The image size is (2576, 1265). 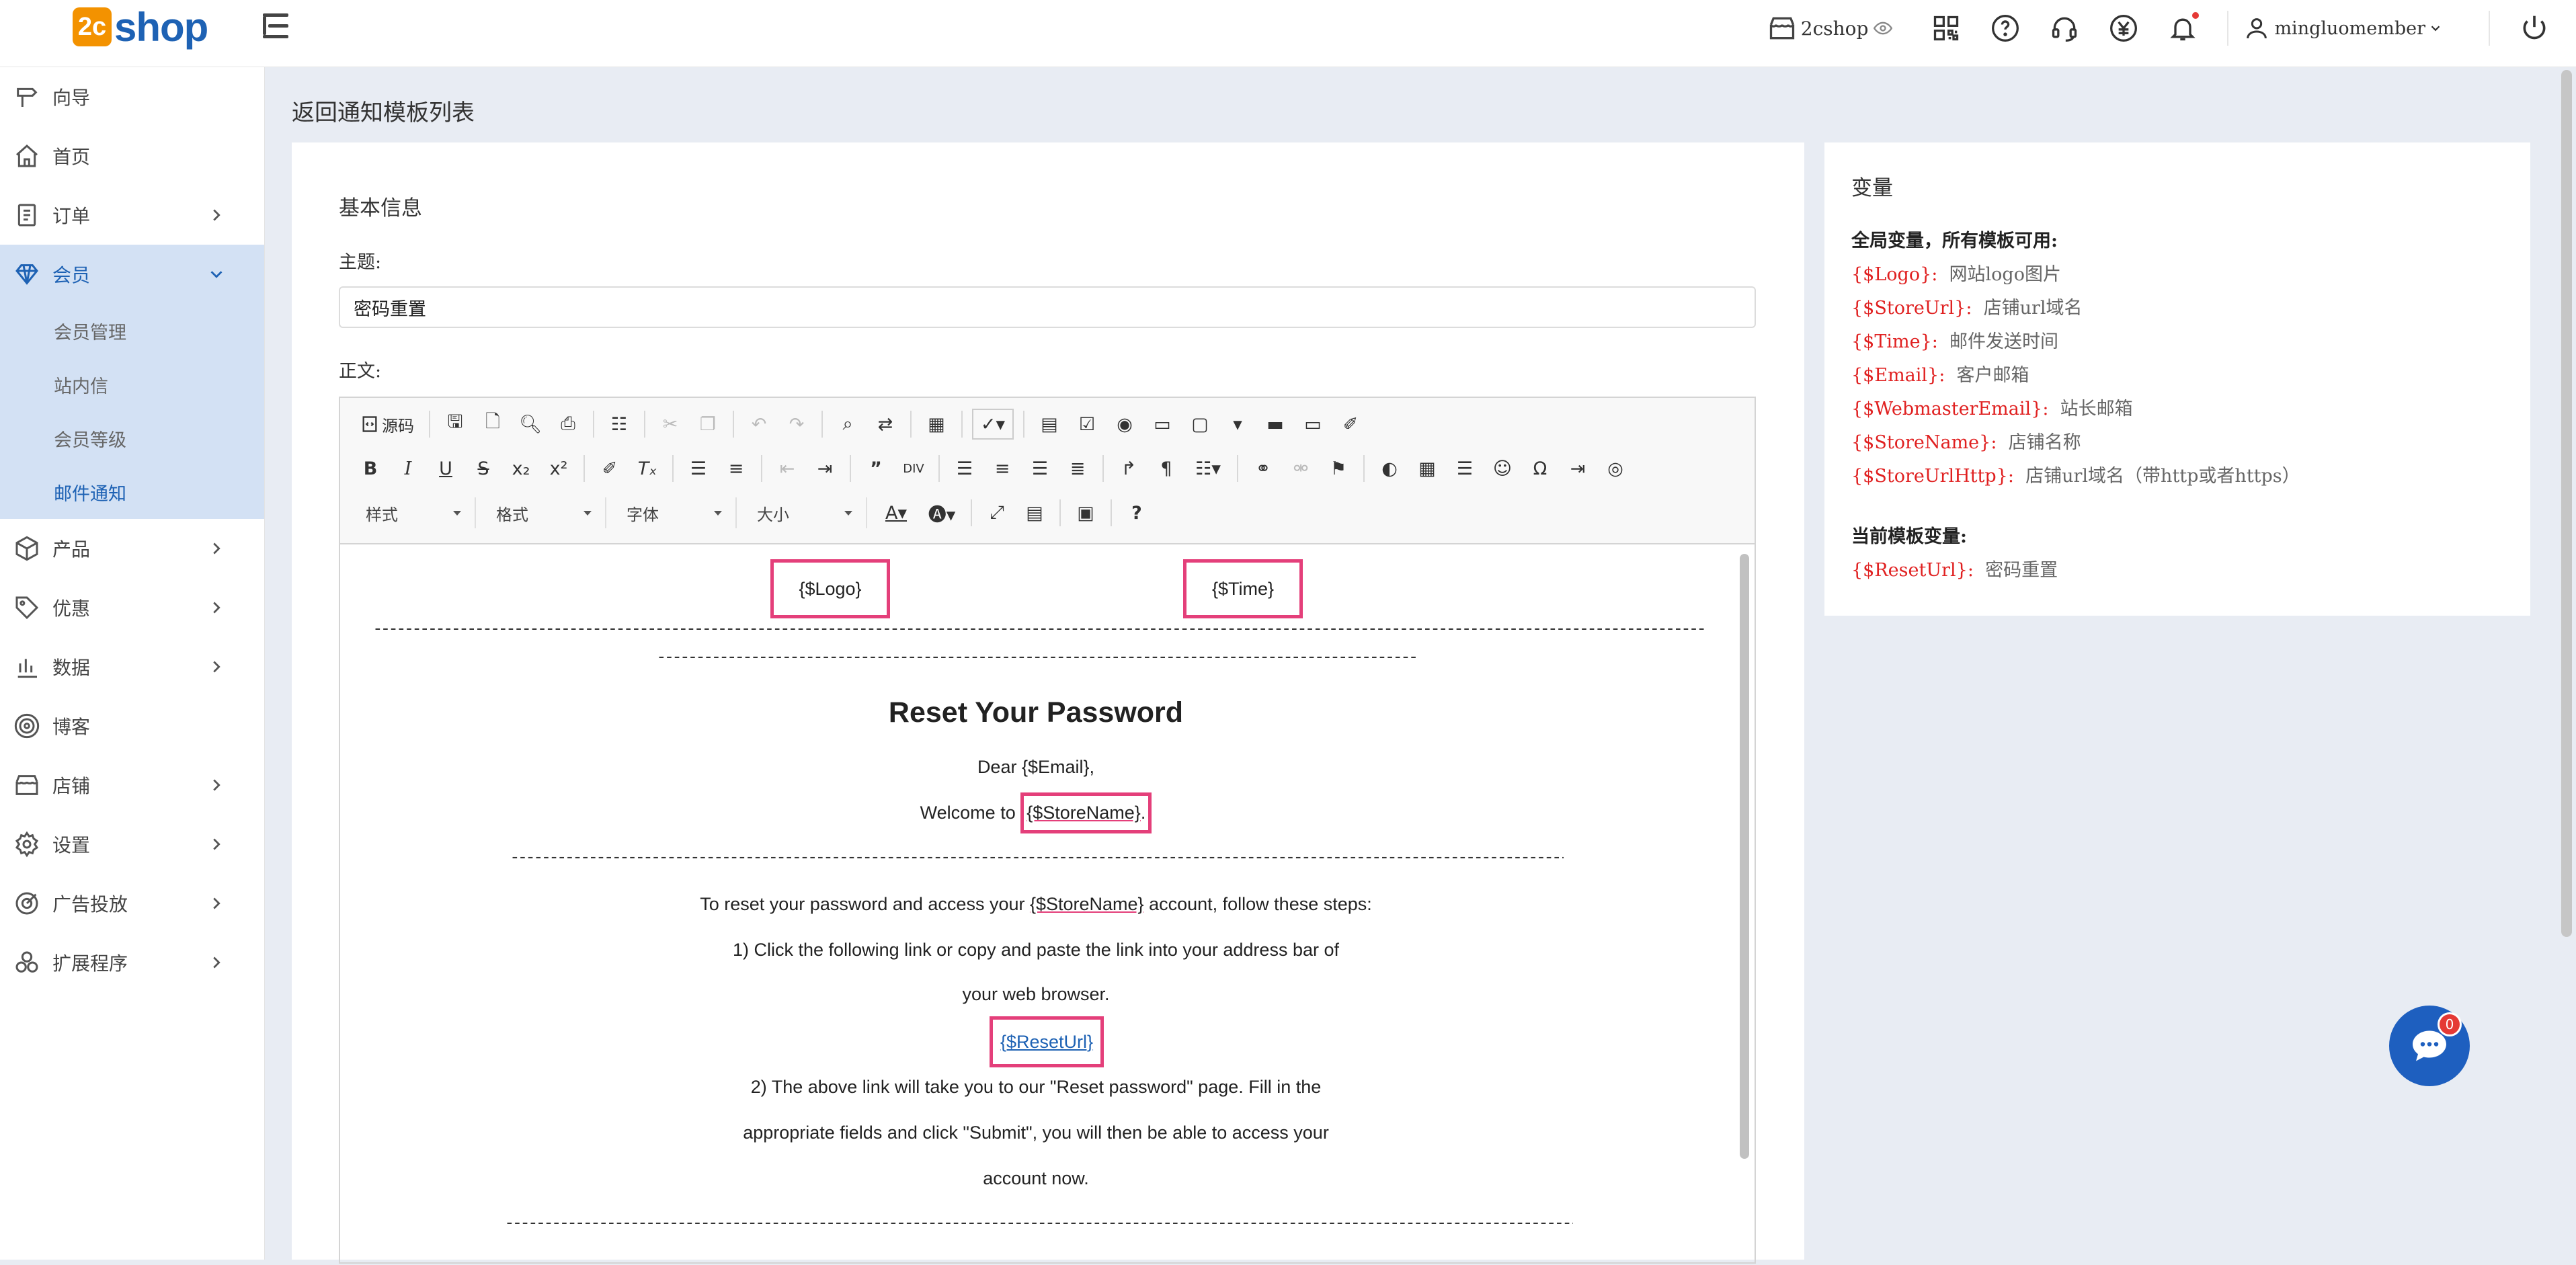 I want to click on sidebar-item-extensions: 扩展程序, so click(x=132, y=962).